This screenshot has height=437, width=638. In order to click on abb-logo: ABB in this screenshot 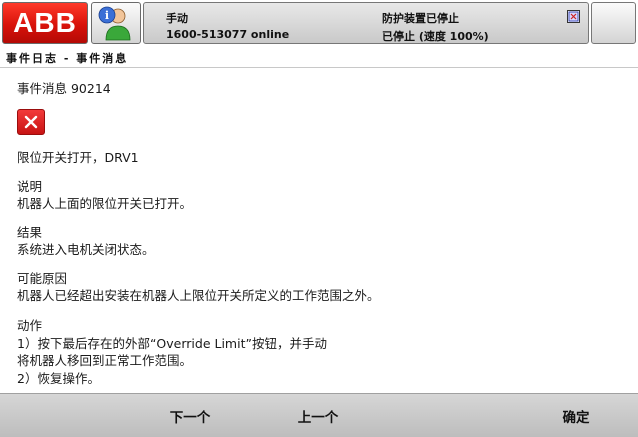, I will do `click(45, 22)`.